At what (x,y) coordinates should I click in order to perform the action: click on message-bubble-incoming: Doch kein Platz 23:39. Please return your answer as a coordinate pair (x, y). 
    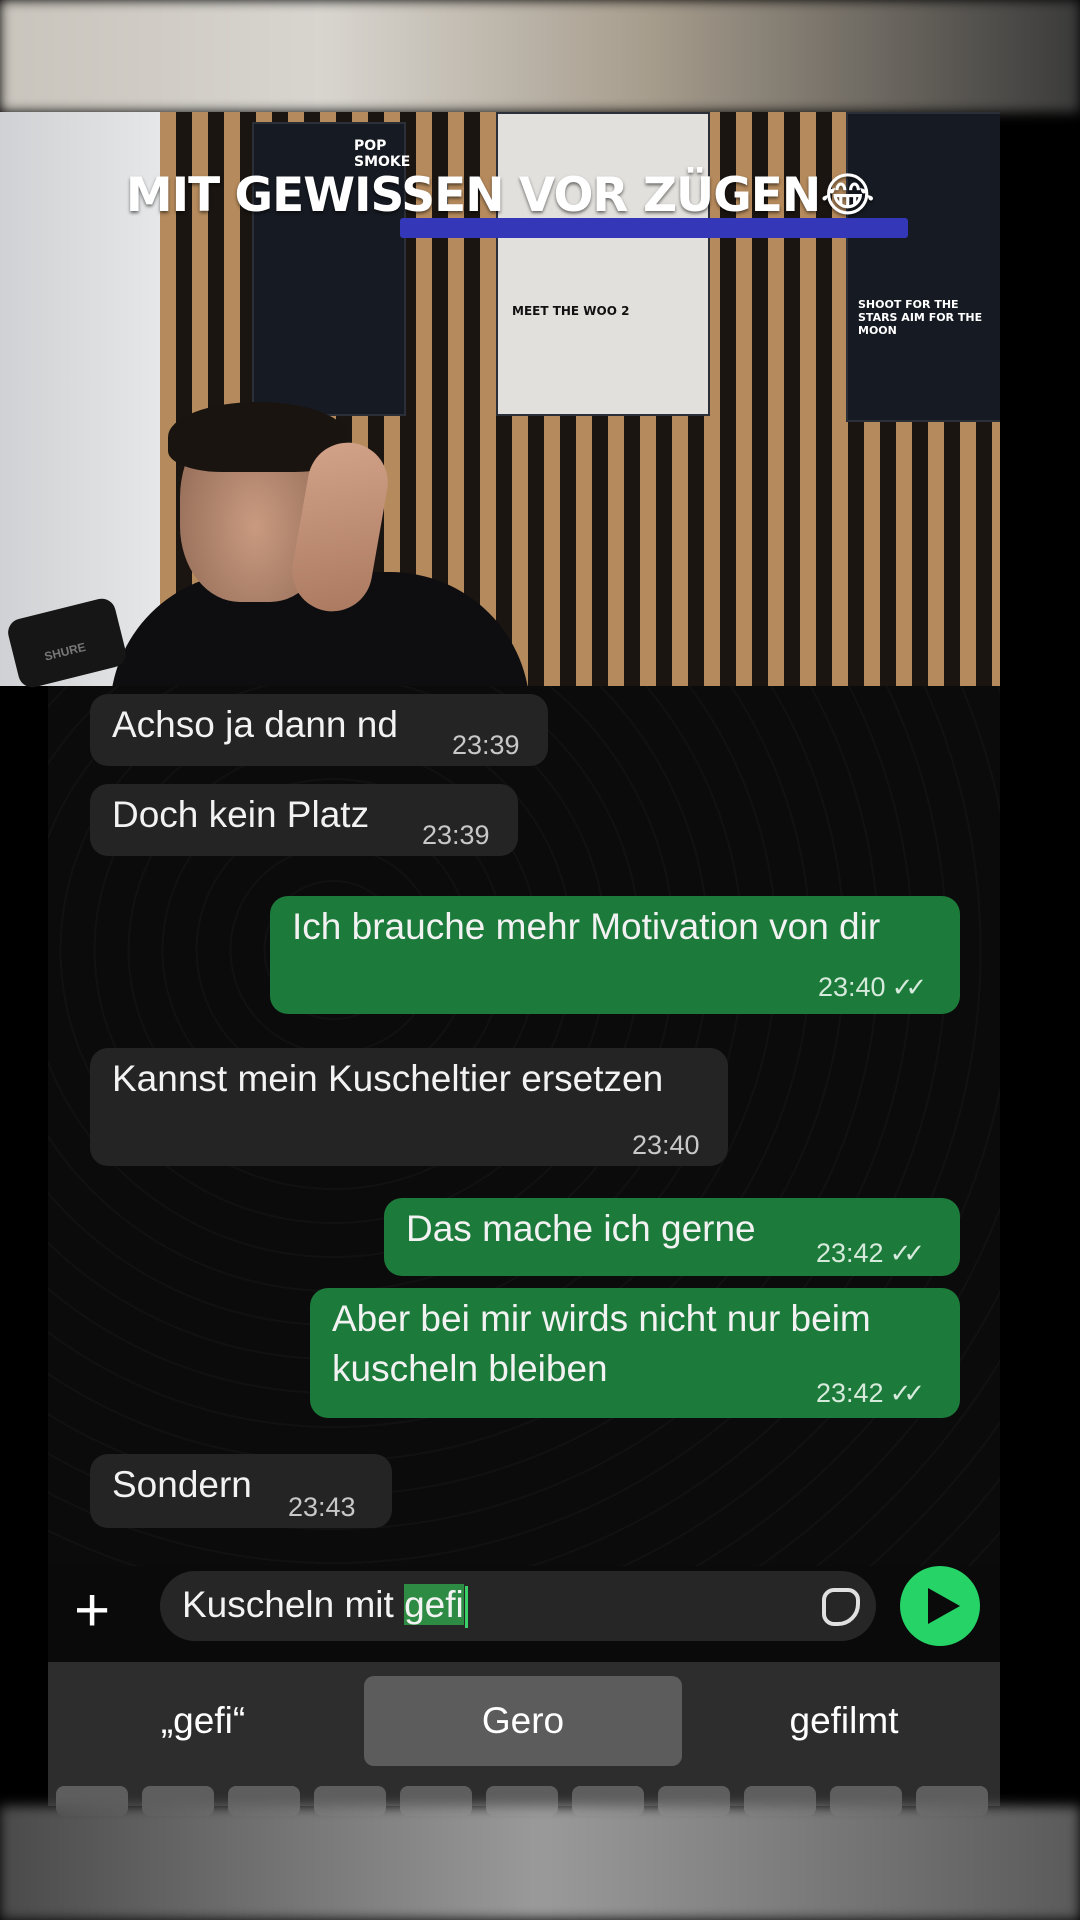
    Looking at the image, I should click on (304, 820).